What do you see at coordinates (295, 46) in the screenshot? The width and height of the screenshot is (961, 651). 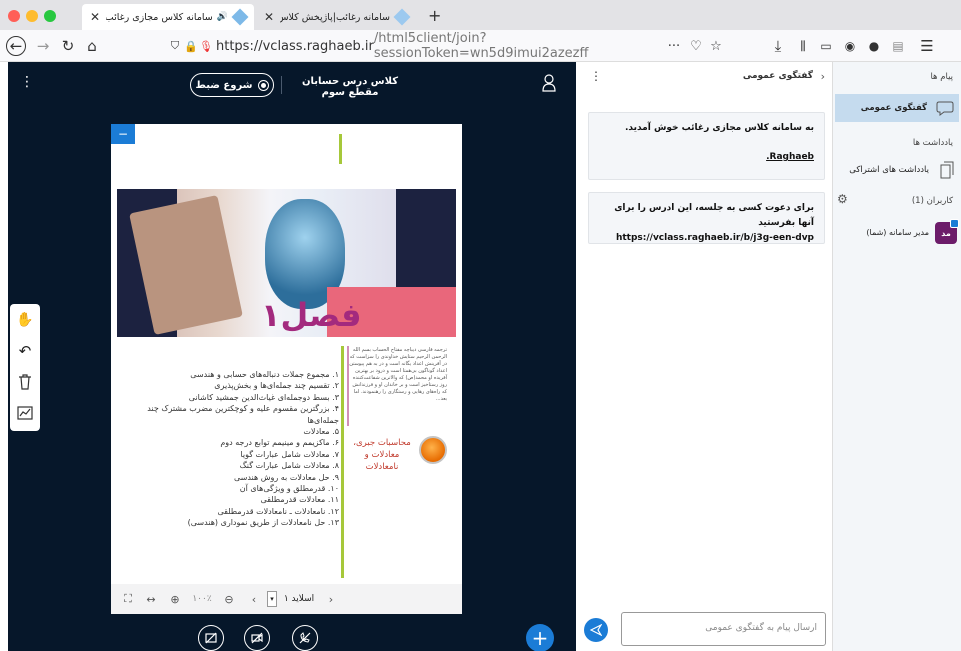 I see `url-host: https://vclass.raghaeb.ir` at bounding box center [295, 46].